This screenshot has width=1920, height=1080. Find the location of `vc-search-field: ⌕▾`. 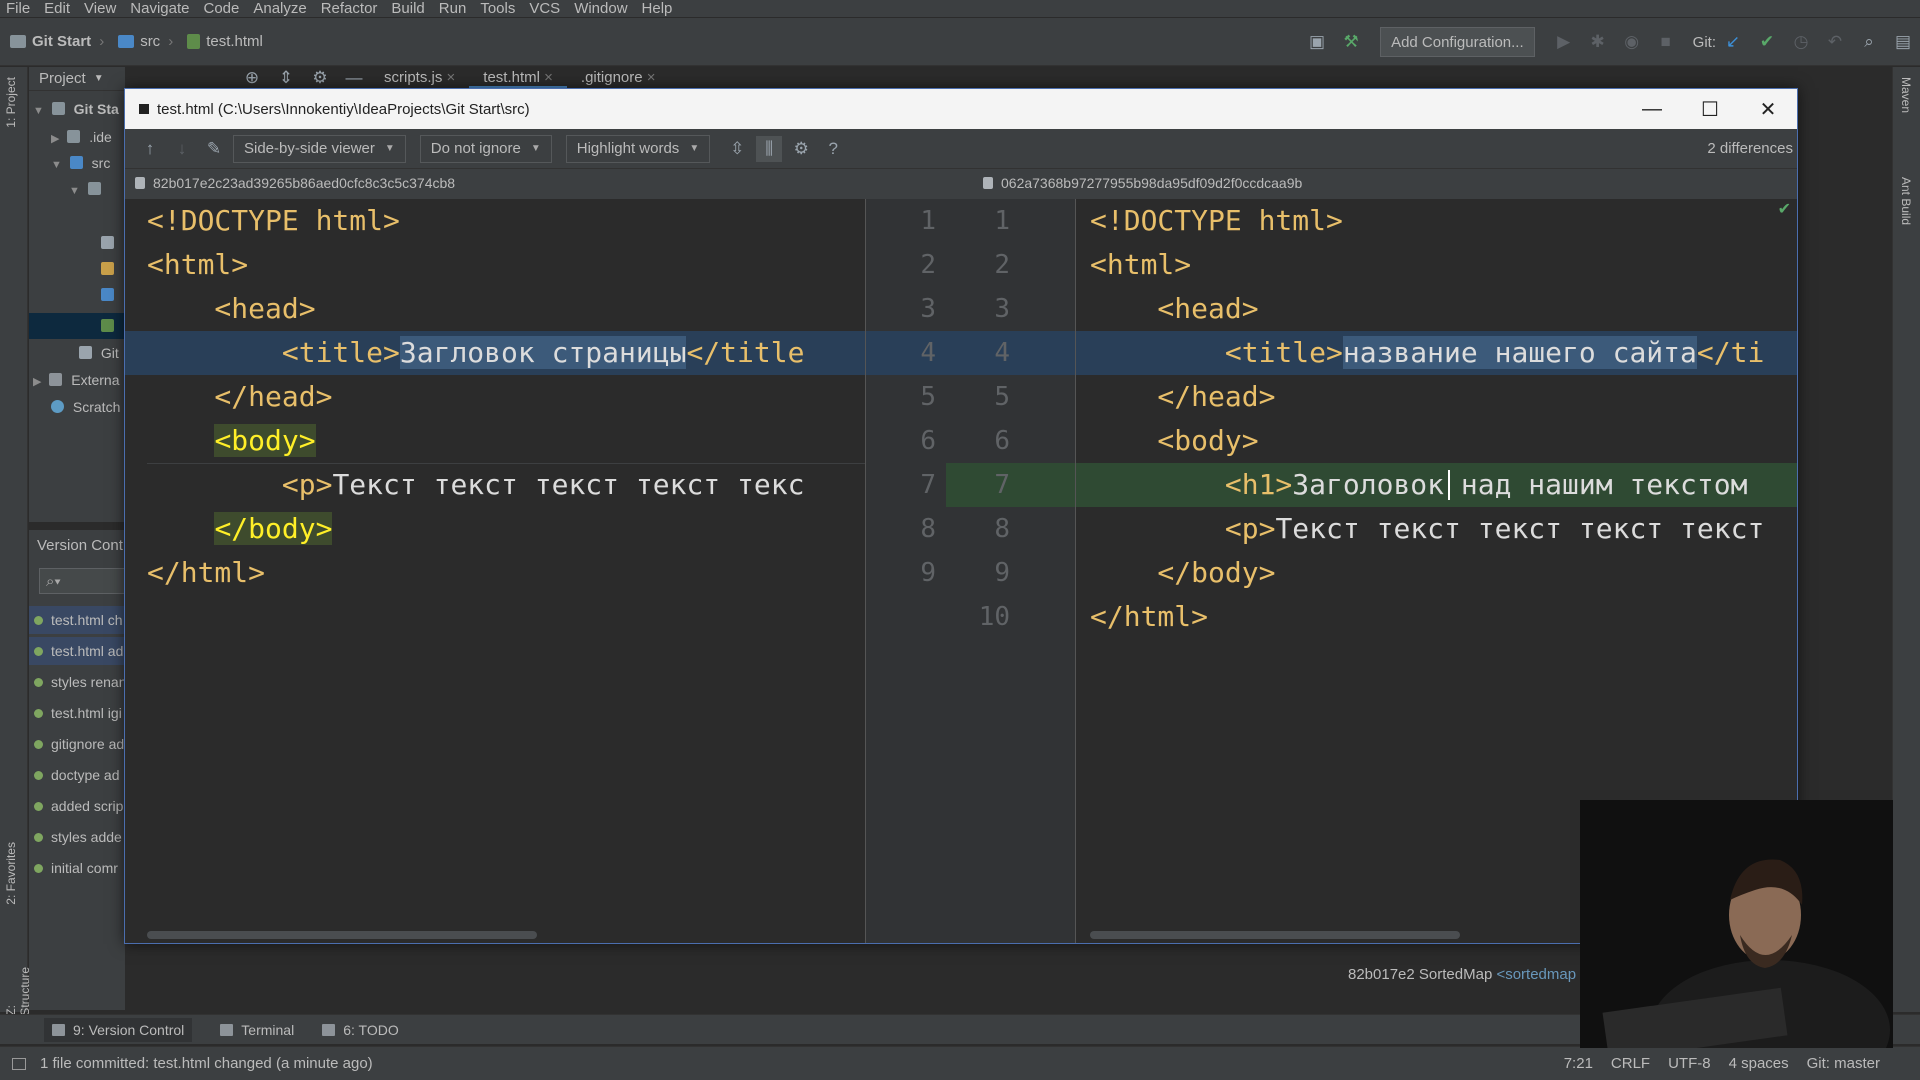

vc-search-field: ⌕▾ is located at coordinates (82, 581).